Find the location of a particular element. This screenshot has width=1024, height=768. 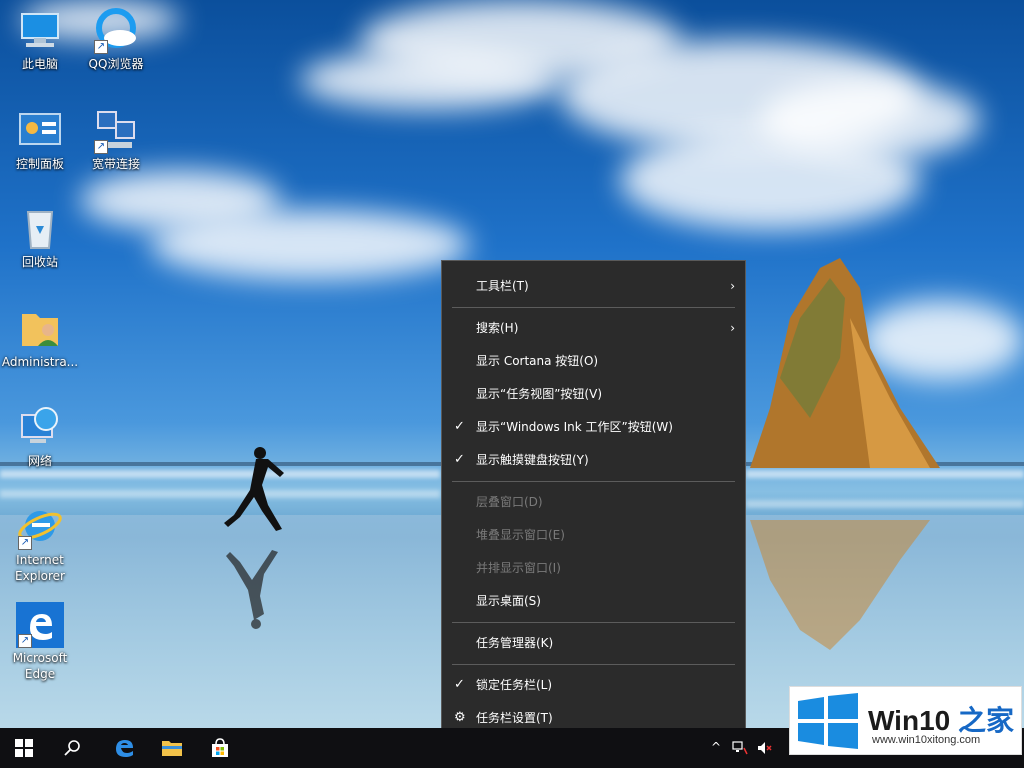

control-panel-icon is located at coordinates (40, 131).